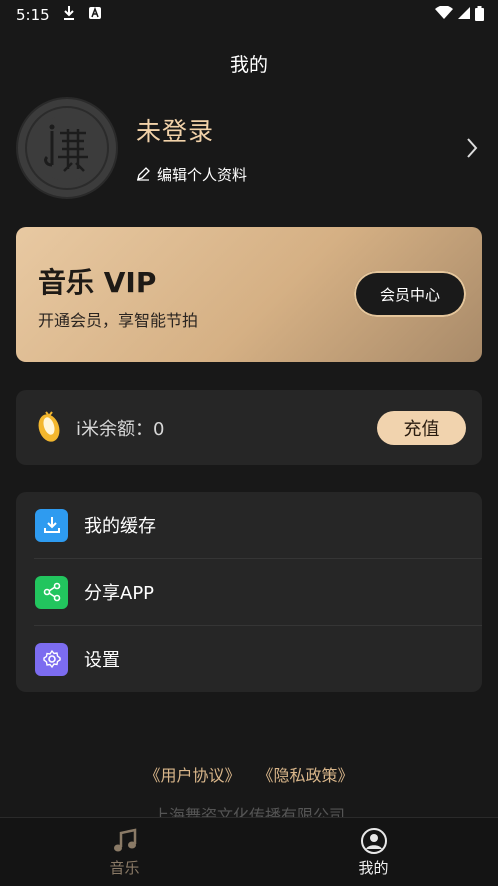  I want to click on avatar, so click(67, 148).